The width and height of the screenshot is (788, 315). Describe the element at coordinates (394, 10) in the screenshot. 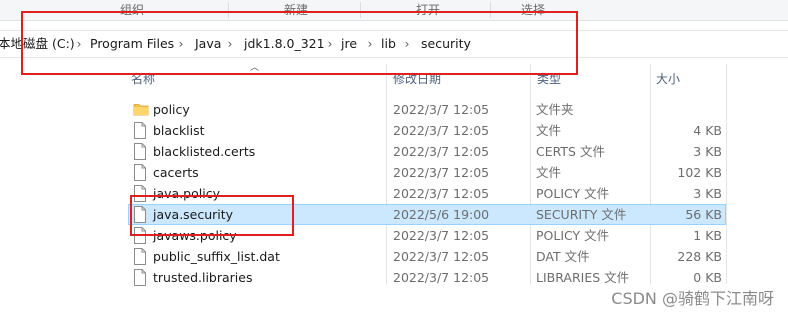

I see `ribbon-group-labels: 组织 新建 打开 选择` at that location.